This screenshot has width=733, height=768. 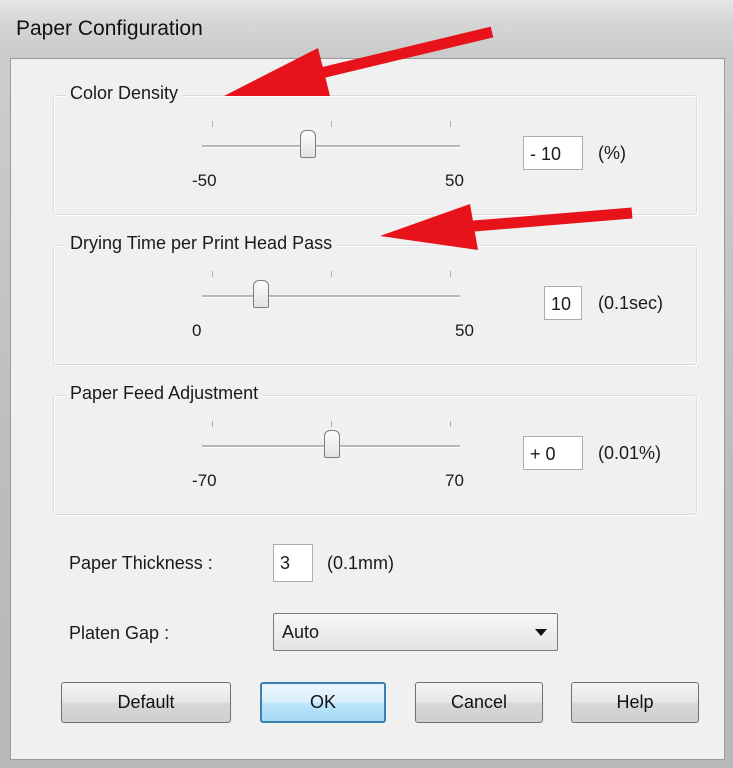 I want to click on annotation-arrow-drying-time, so click(x=506, y=227).